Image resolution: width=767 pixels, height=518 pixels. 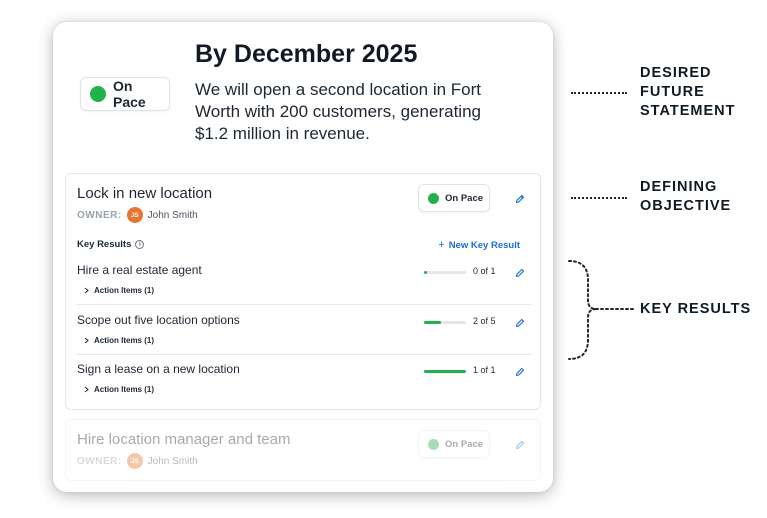 What do you see at coordinates (183, 439) in the screenshot?
I see `objective-name: Hire location manager and team` at bounding box center [183, 439].